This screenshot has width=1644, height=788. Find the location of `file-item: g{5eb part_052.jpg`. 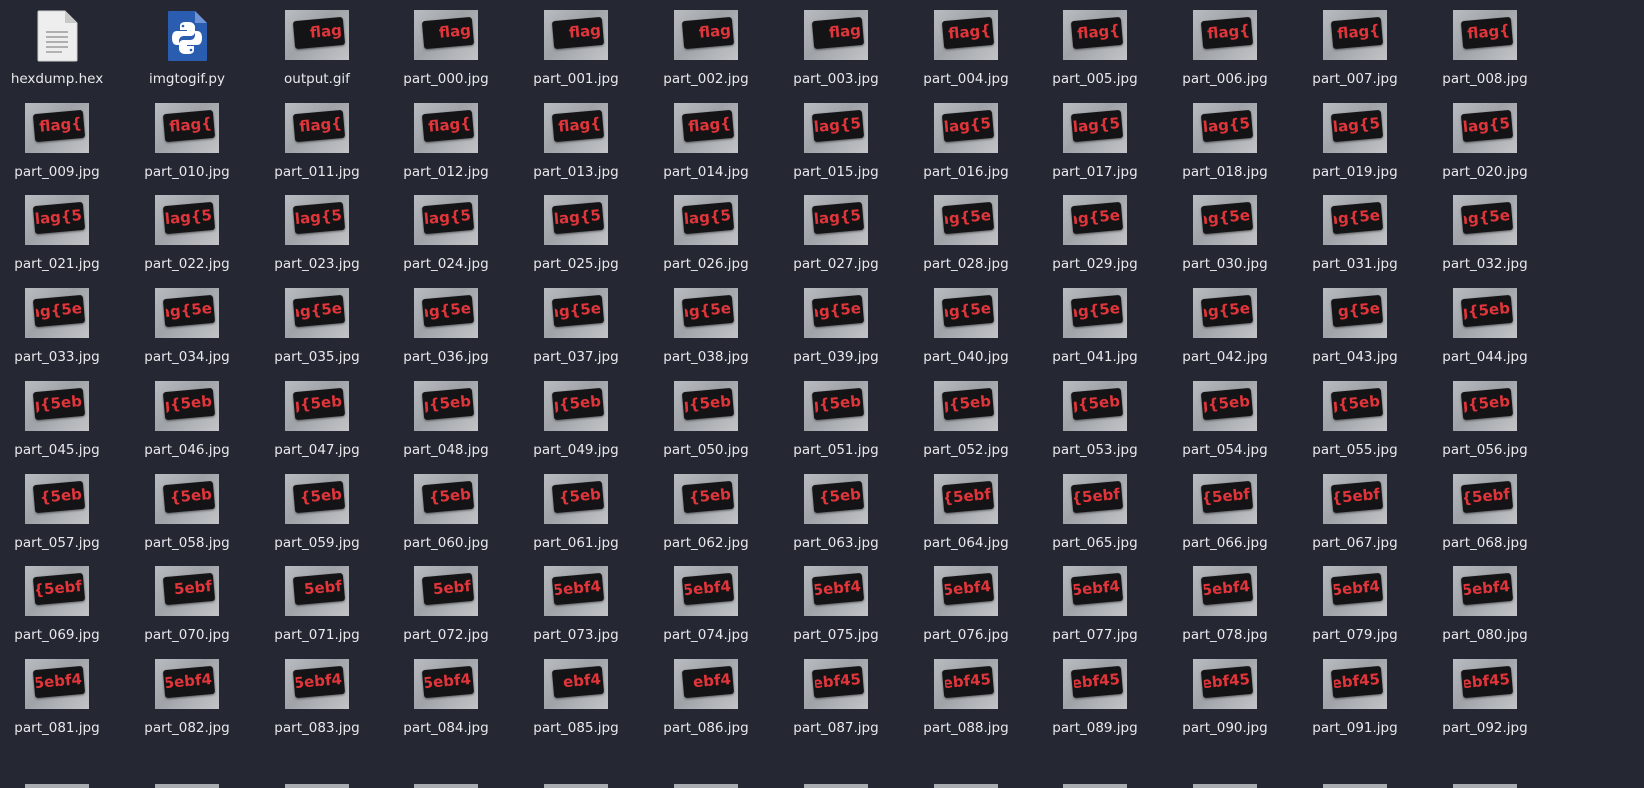

file-item: g{5eb part_052.jpg is located at coordinates (966, 418).